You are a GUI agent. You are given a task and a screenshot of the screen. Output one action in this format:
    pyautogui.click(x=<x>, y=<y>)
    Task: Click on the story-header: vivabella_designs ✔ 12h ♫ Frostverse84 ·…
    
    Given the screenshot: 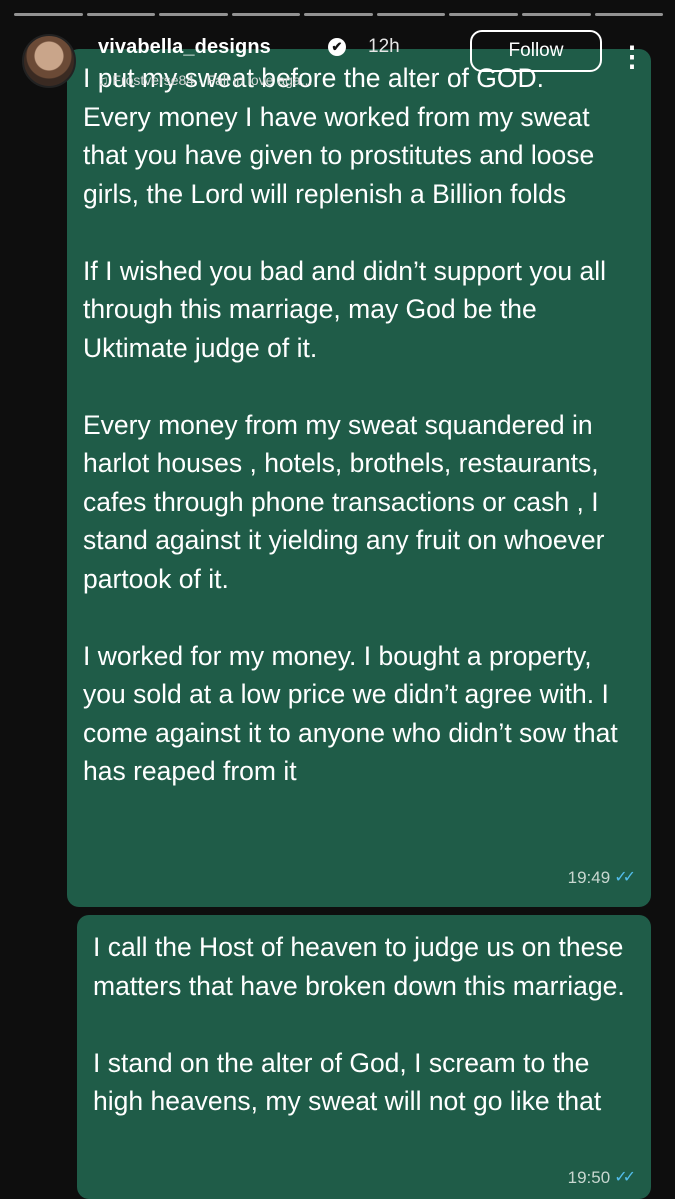 What is the action you would take?
    pyautogui.click(x=340, y=61)
    